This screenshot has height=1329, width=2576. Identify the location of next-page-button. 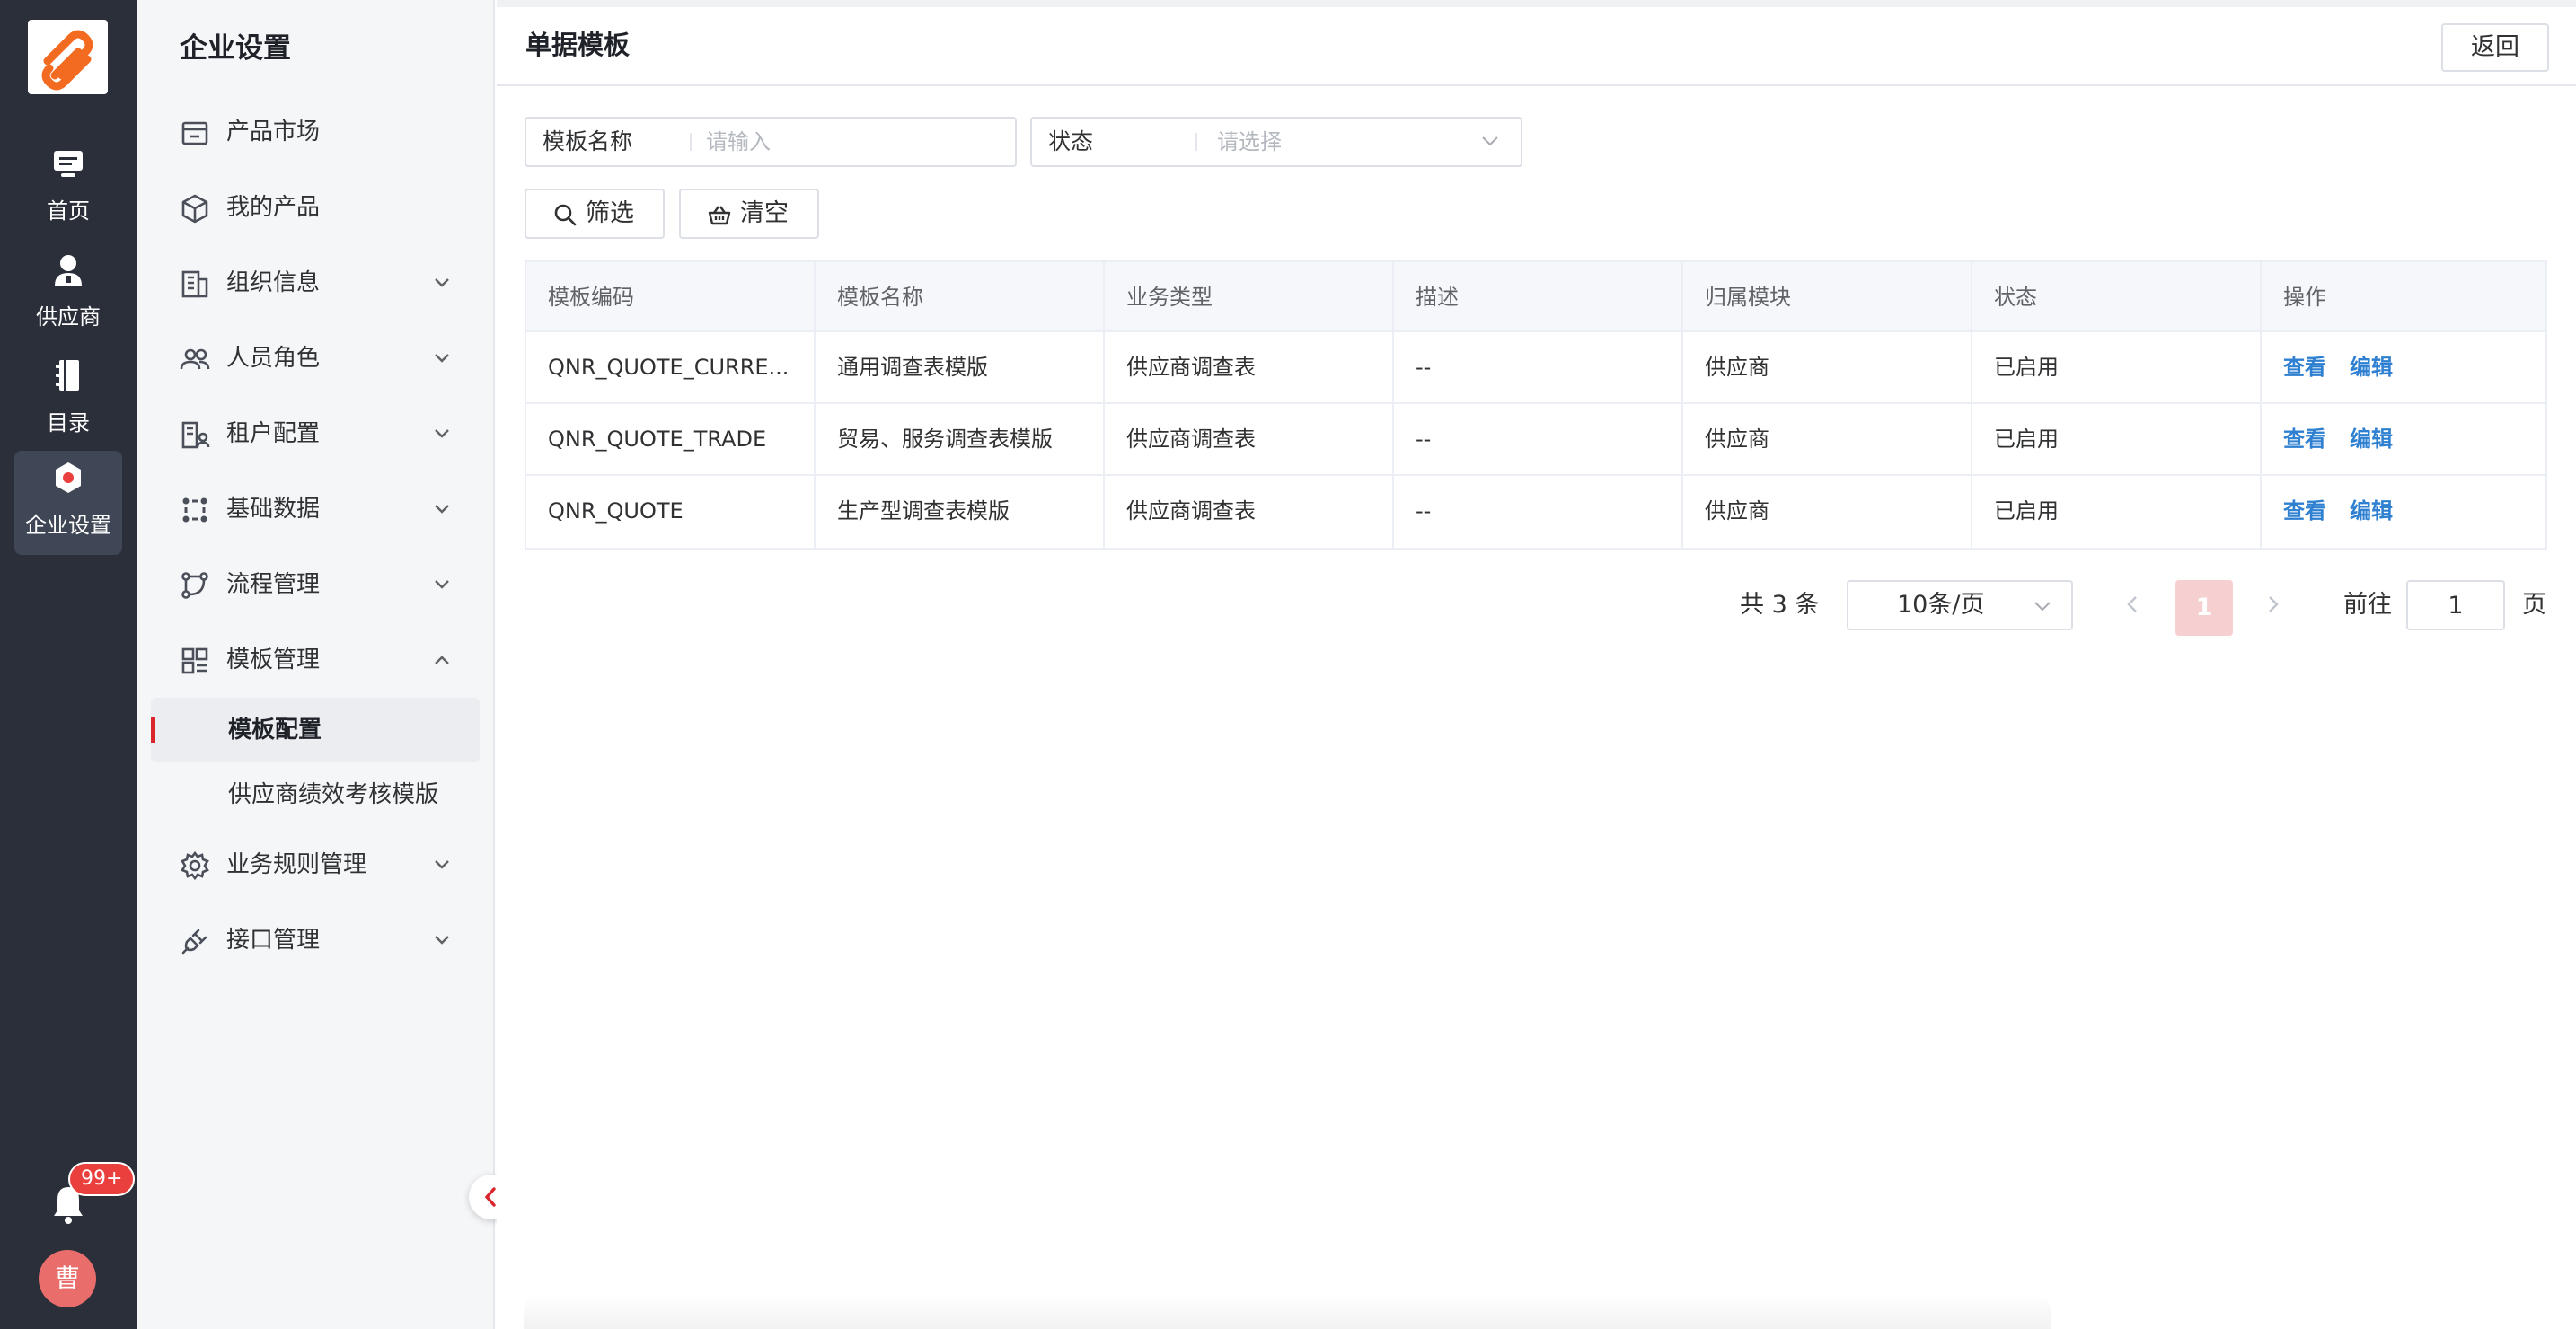
(2272, 604).